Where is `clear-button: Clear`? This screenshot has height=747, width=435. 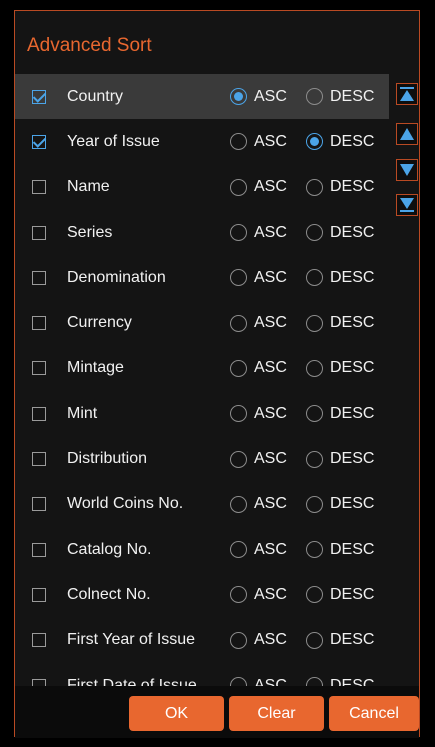
clear-button: Clear is located at coordinates (276, 713).